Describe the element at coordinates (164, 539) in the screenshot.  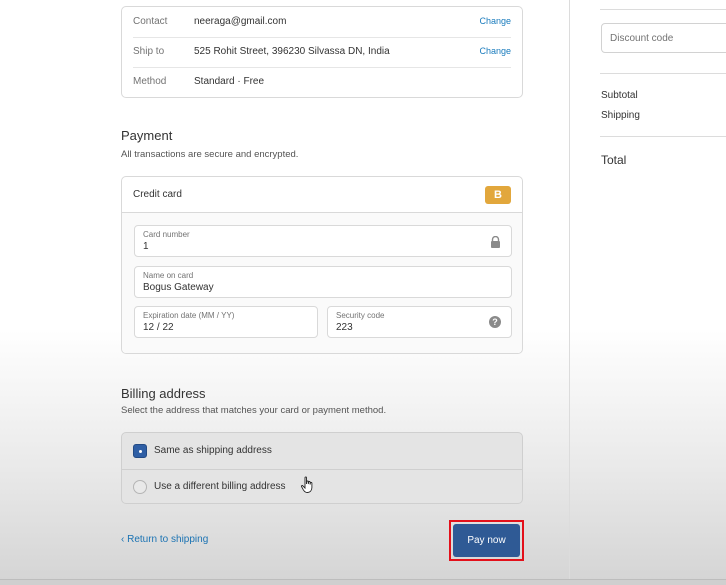
I see `return-to-shipping-link: ‹ Return to shipping` at that location.